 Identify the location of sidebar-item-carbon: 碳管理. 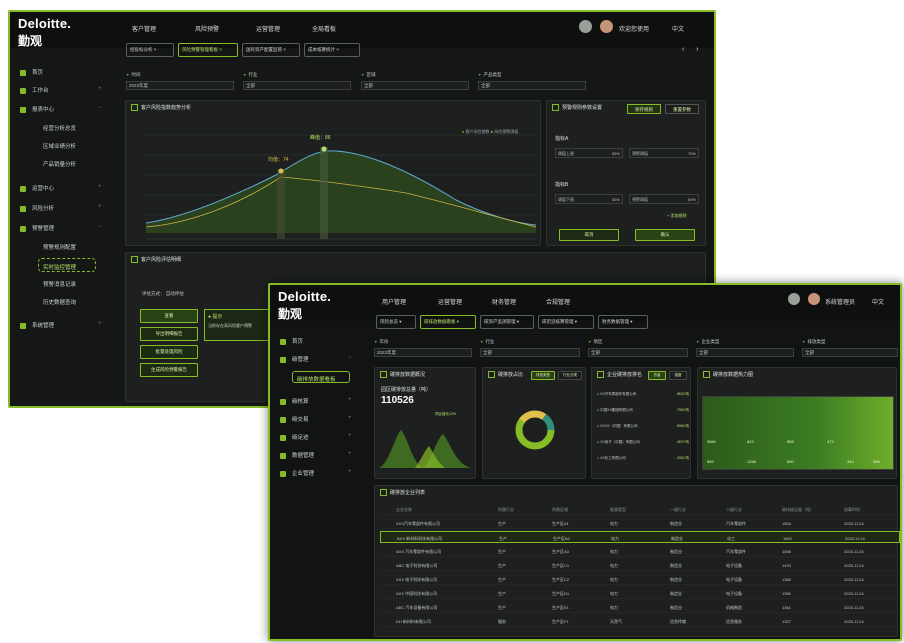
(294, 359).